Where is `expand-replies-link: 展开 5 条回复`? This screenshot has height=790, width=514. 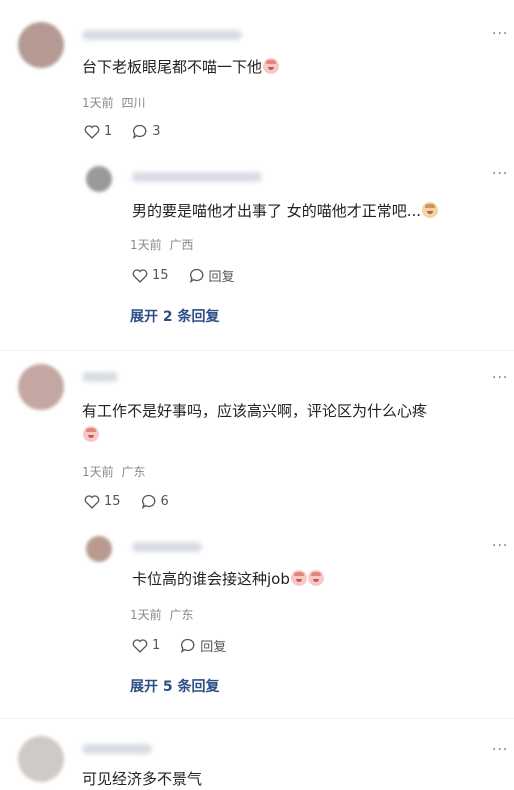 expand-replies-link: 展开 5 条回复 is located at coordinates (175, 686).